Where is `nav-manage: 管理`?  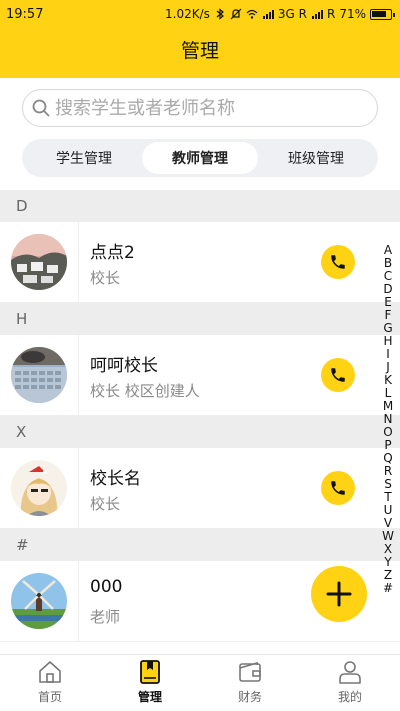 nav-manage: 管理 is located at coordinates (150, 683).